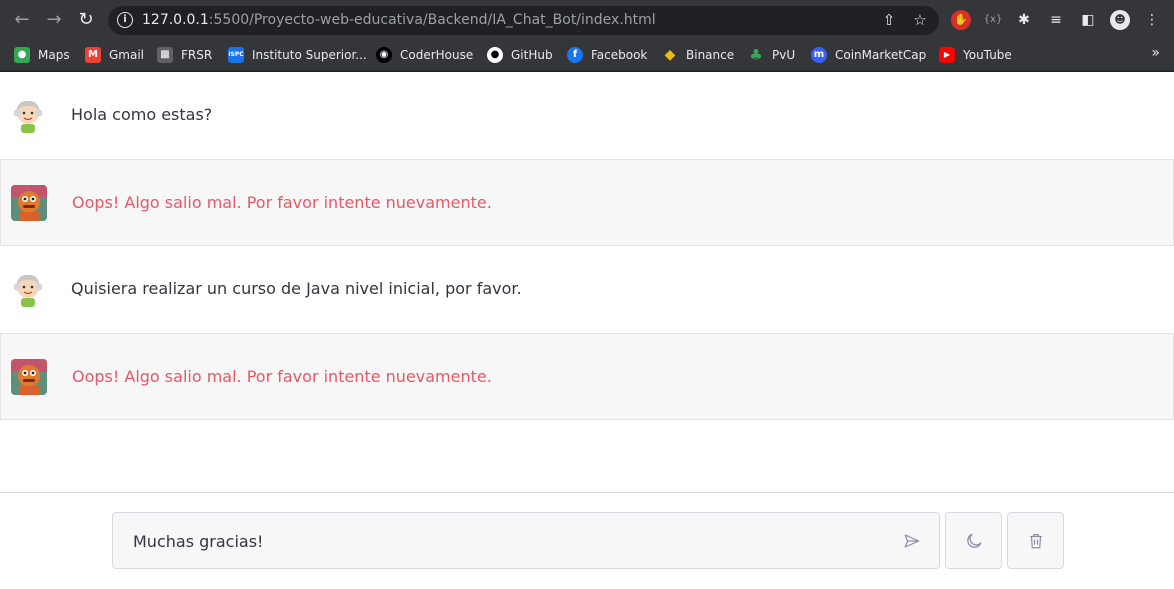  Describe the element at coordinates (670, 55) in the screenshot. I see `binance-icon: ◆` at that location.